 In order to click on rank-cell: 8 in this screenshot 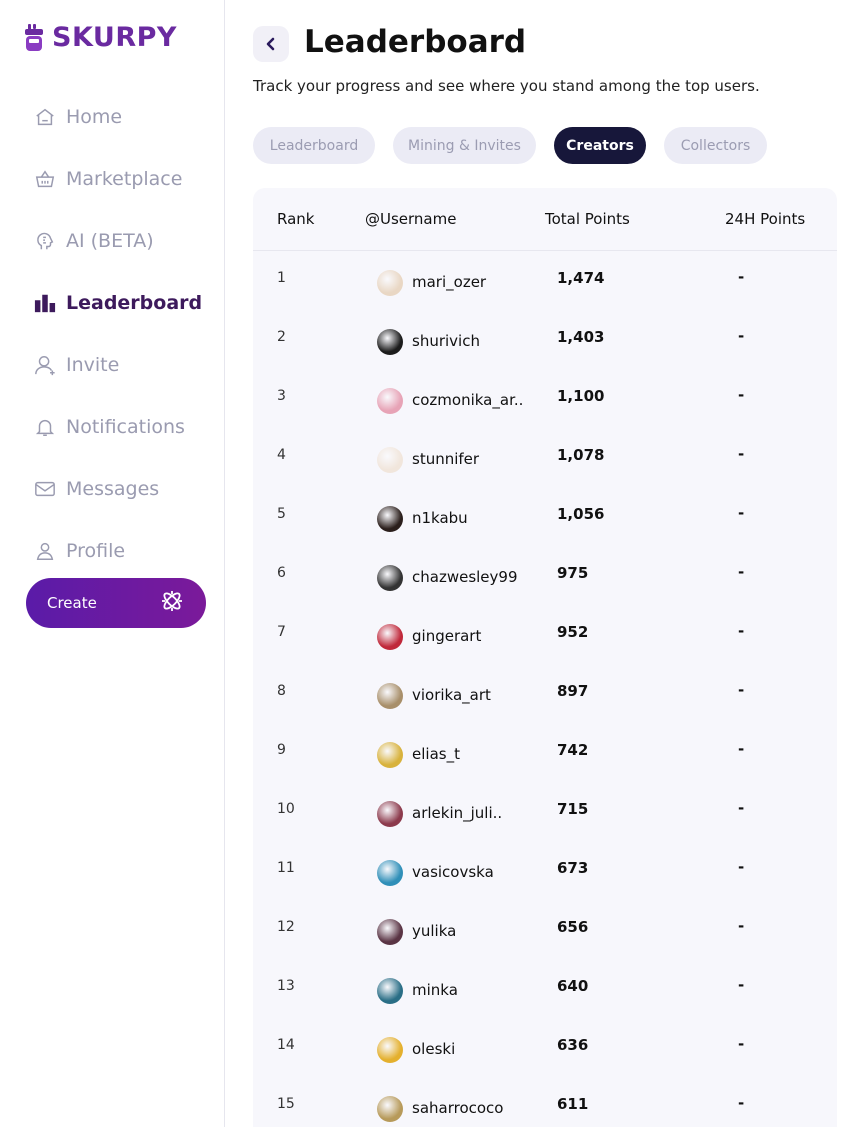, I will do `click(281, 691)`.